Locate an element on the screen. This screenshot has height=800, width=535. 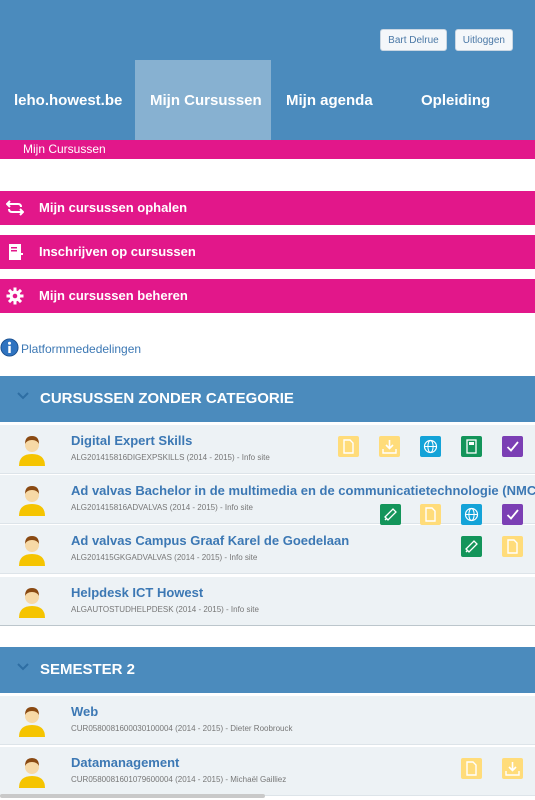
course-title: Web is located at coordinates (84, 711).